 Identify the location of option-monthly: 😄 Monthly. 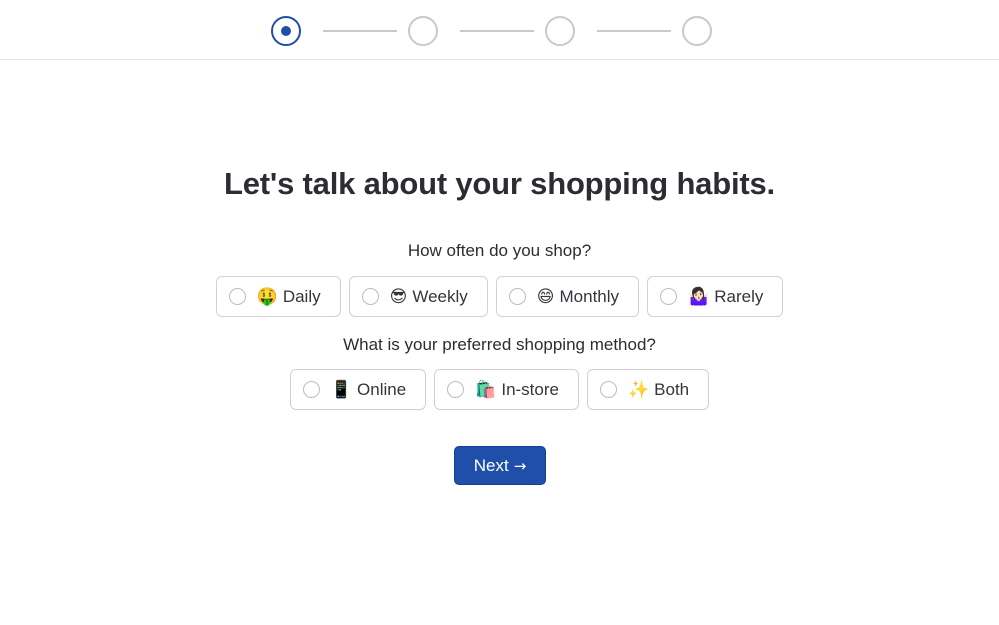
(567, 296).